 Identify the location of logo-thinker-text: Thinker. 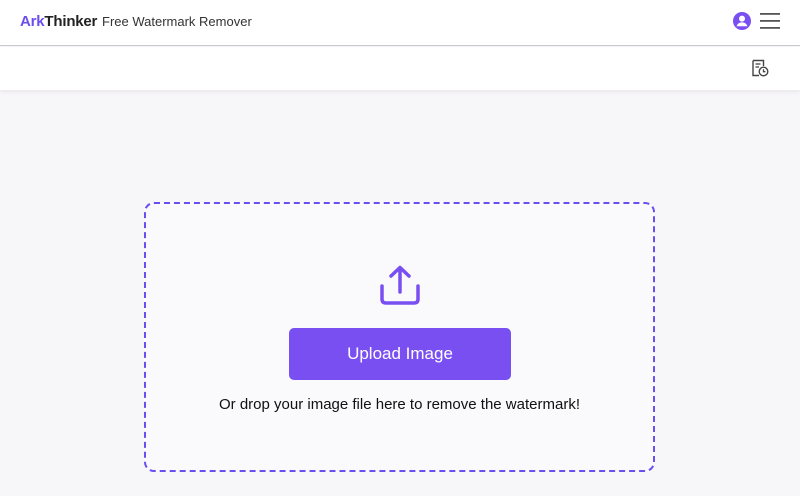
(71, 21).